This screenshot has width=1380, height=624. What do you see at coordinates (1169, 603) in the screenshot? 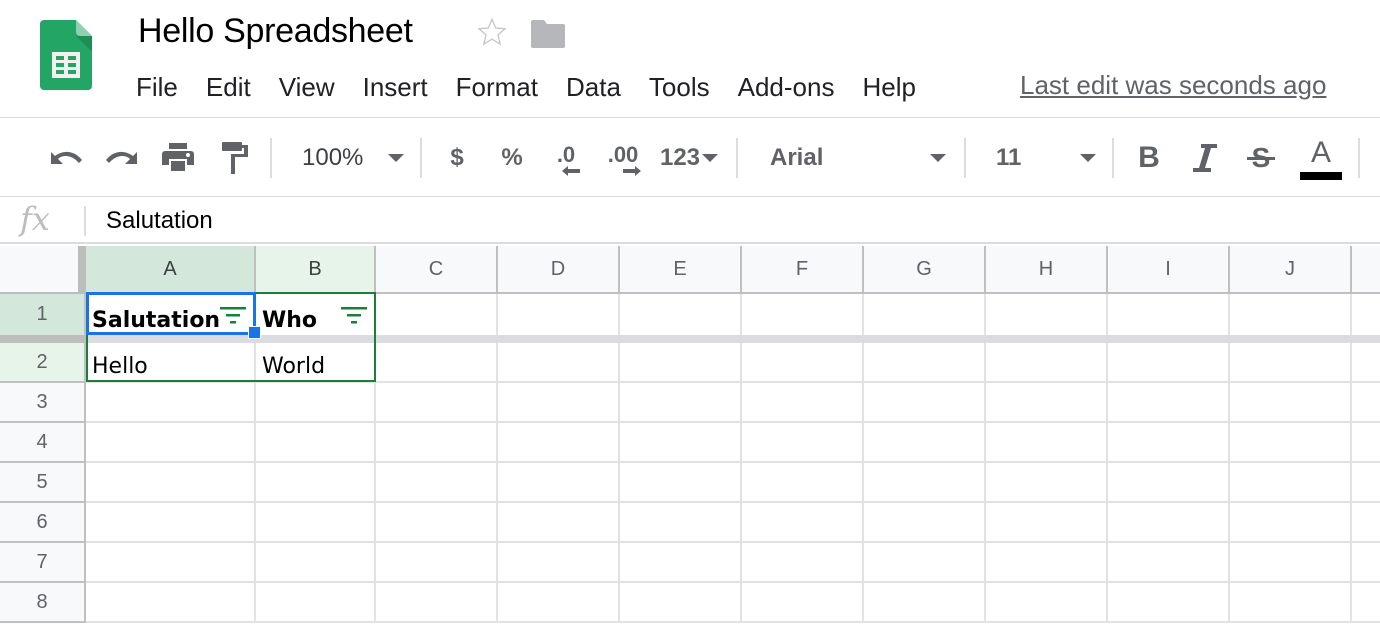
I see `cell-i8` at bounding box center [1169, 603].